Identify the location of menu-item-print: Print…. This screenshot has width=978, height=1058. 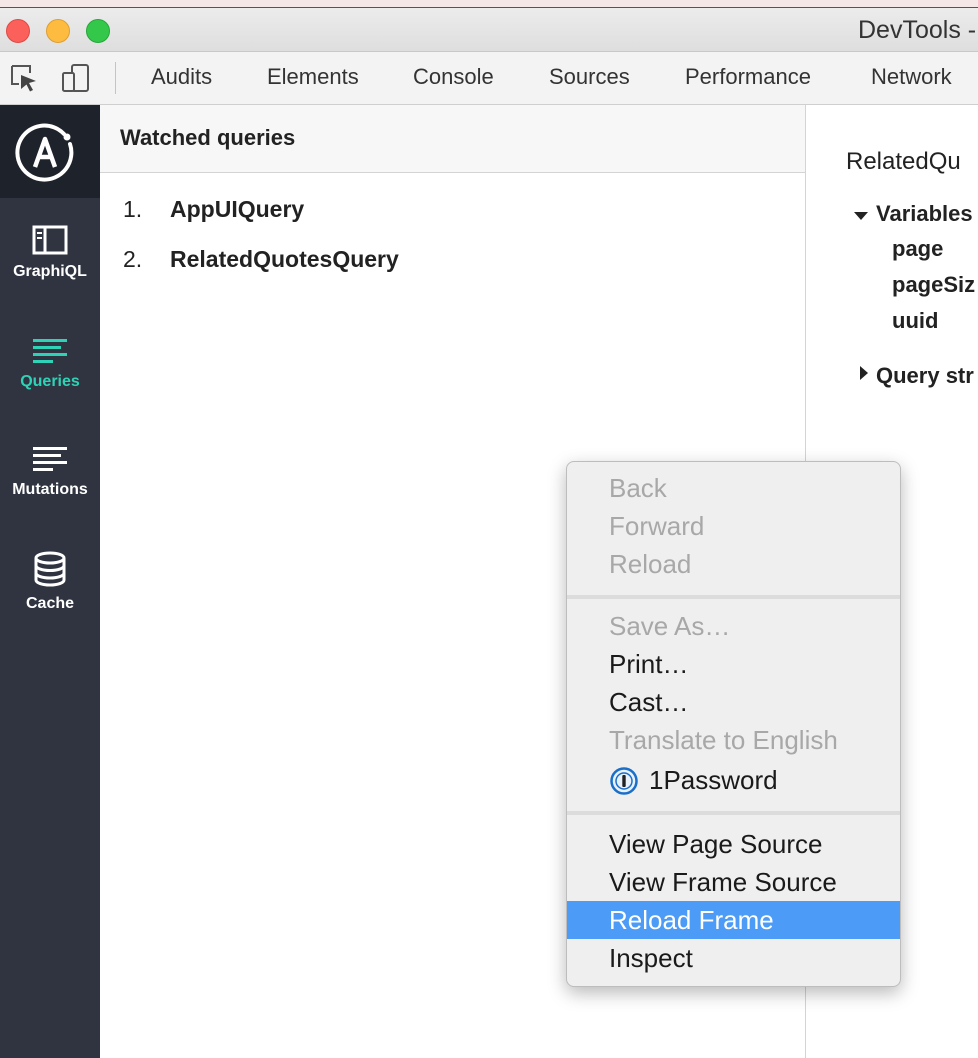
(733, 664).